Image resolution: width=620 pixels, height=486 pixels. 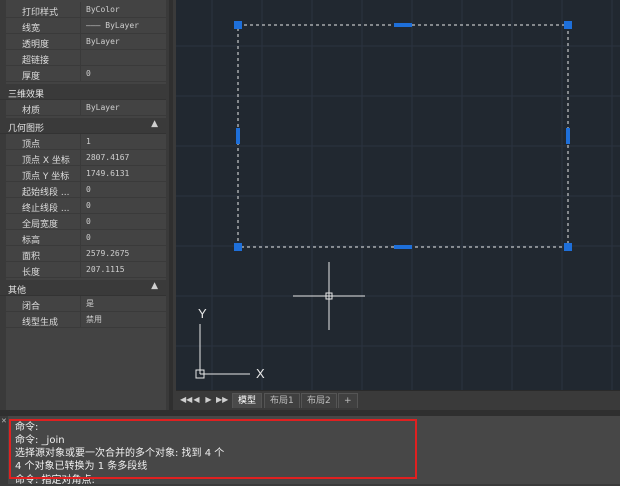 I want to click on property-row-plot-style: 打印样式 ByColor, so click(x=86, y=10).